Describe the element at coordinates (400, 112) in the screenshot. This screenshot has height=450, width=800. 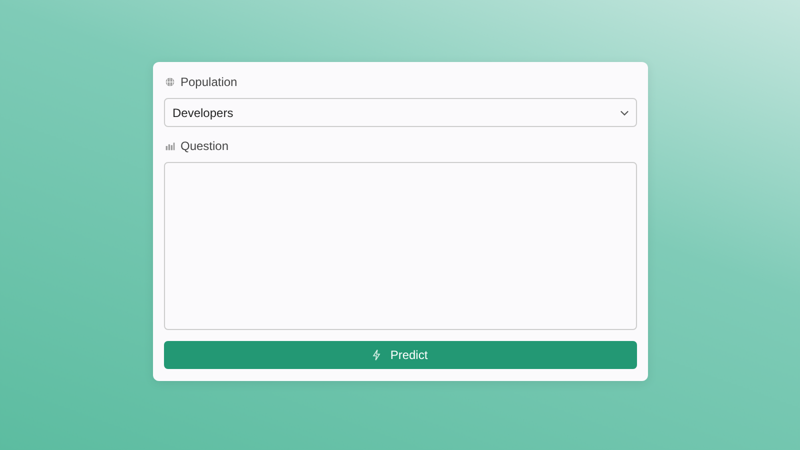
I see `population-select: Developers` at that location.